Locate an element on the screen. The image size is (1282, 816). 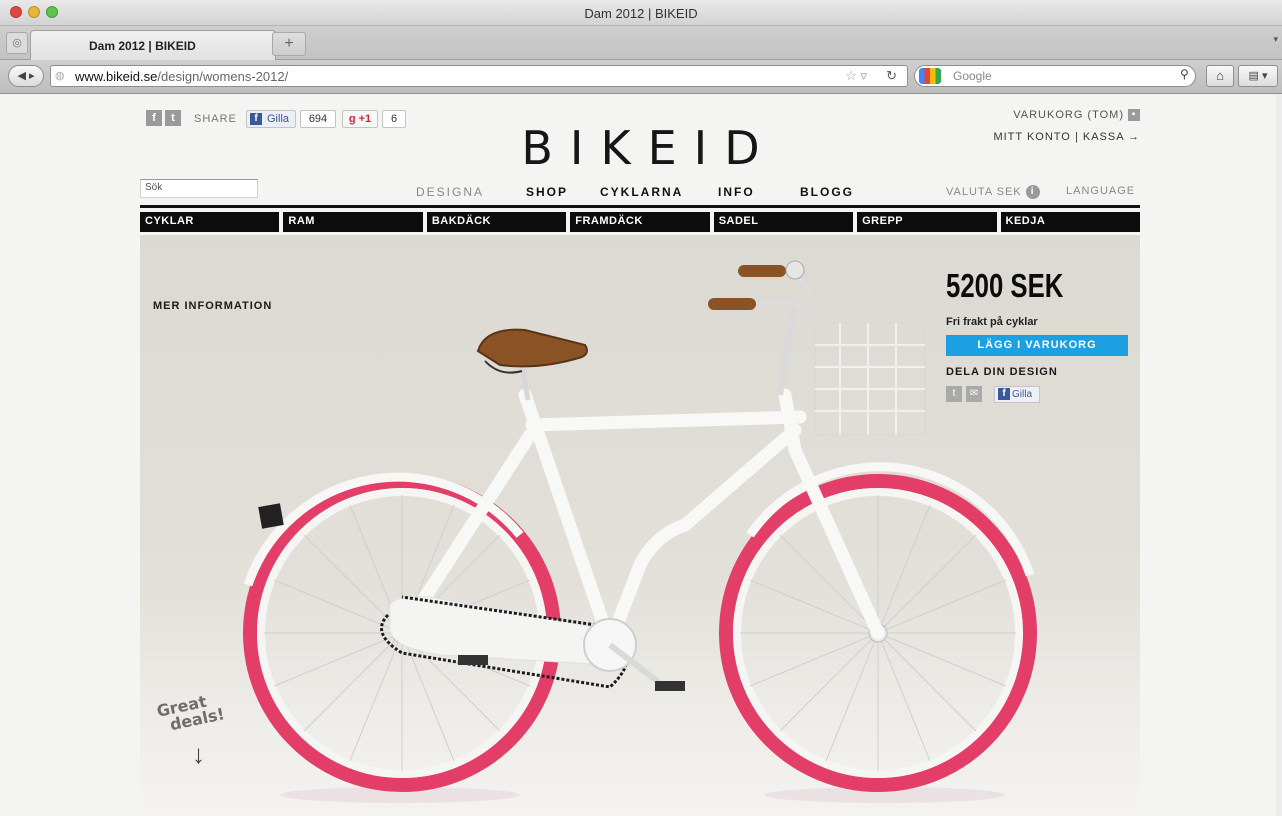
nav-item-blogg: BLOGG is located at coordinates (827, 192).